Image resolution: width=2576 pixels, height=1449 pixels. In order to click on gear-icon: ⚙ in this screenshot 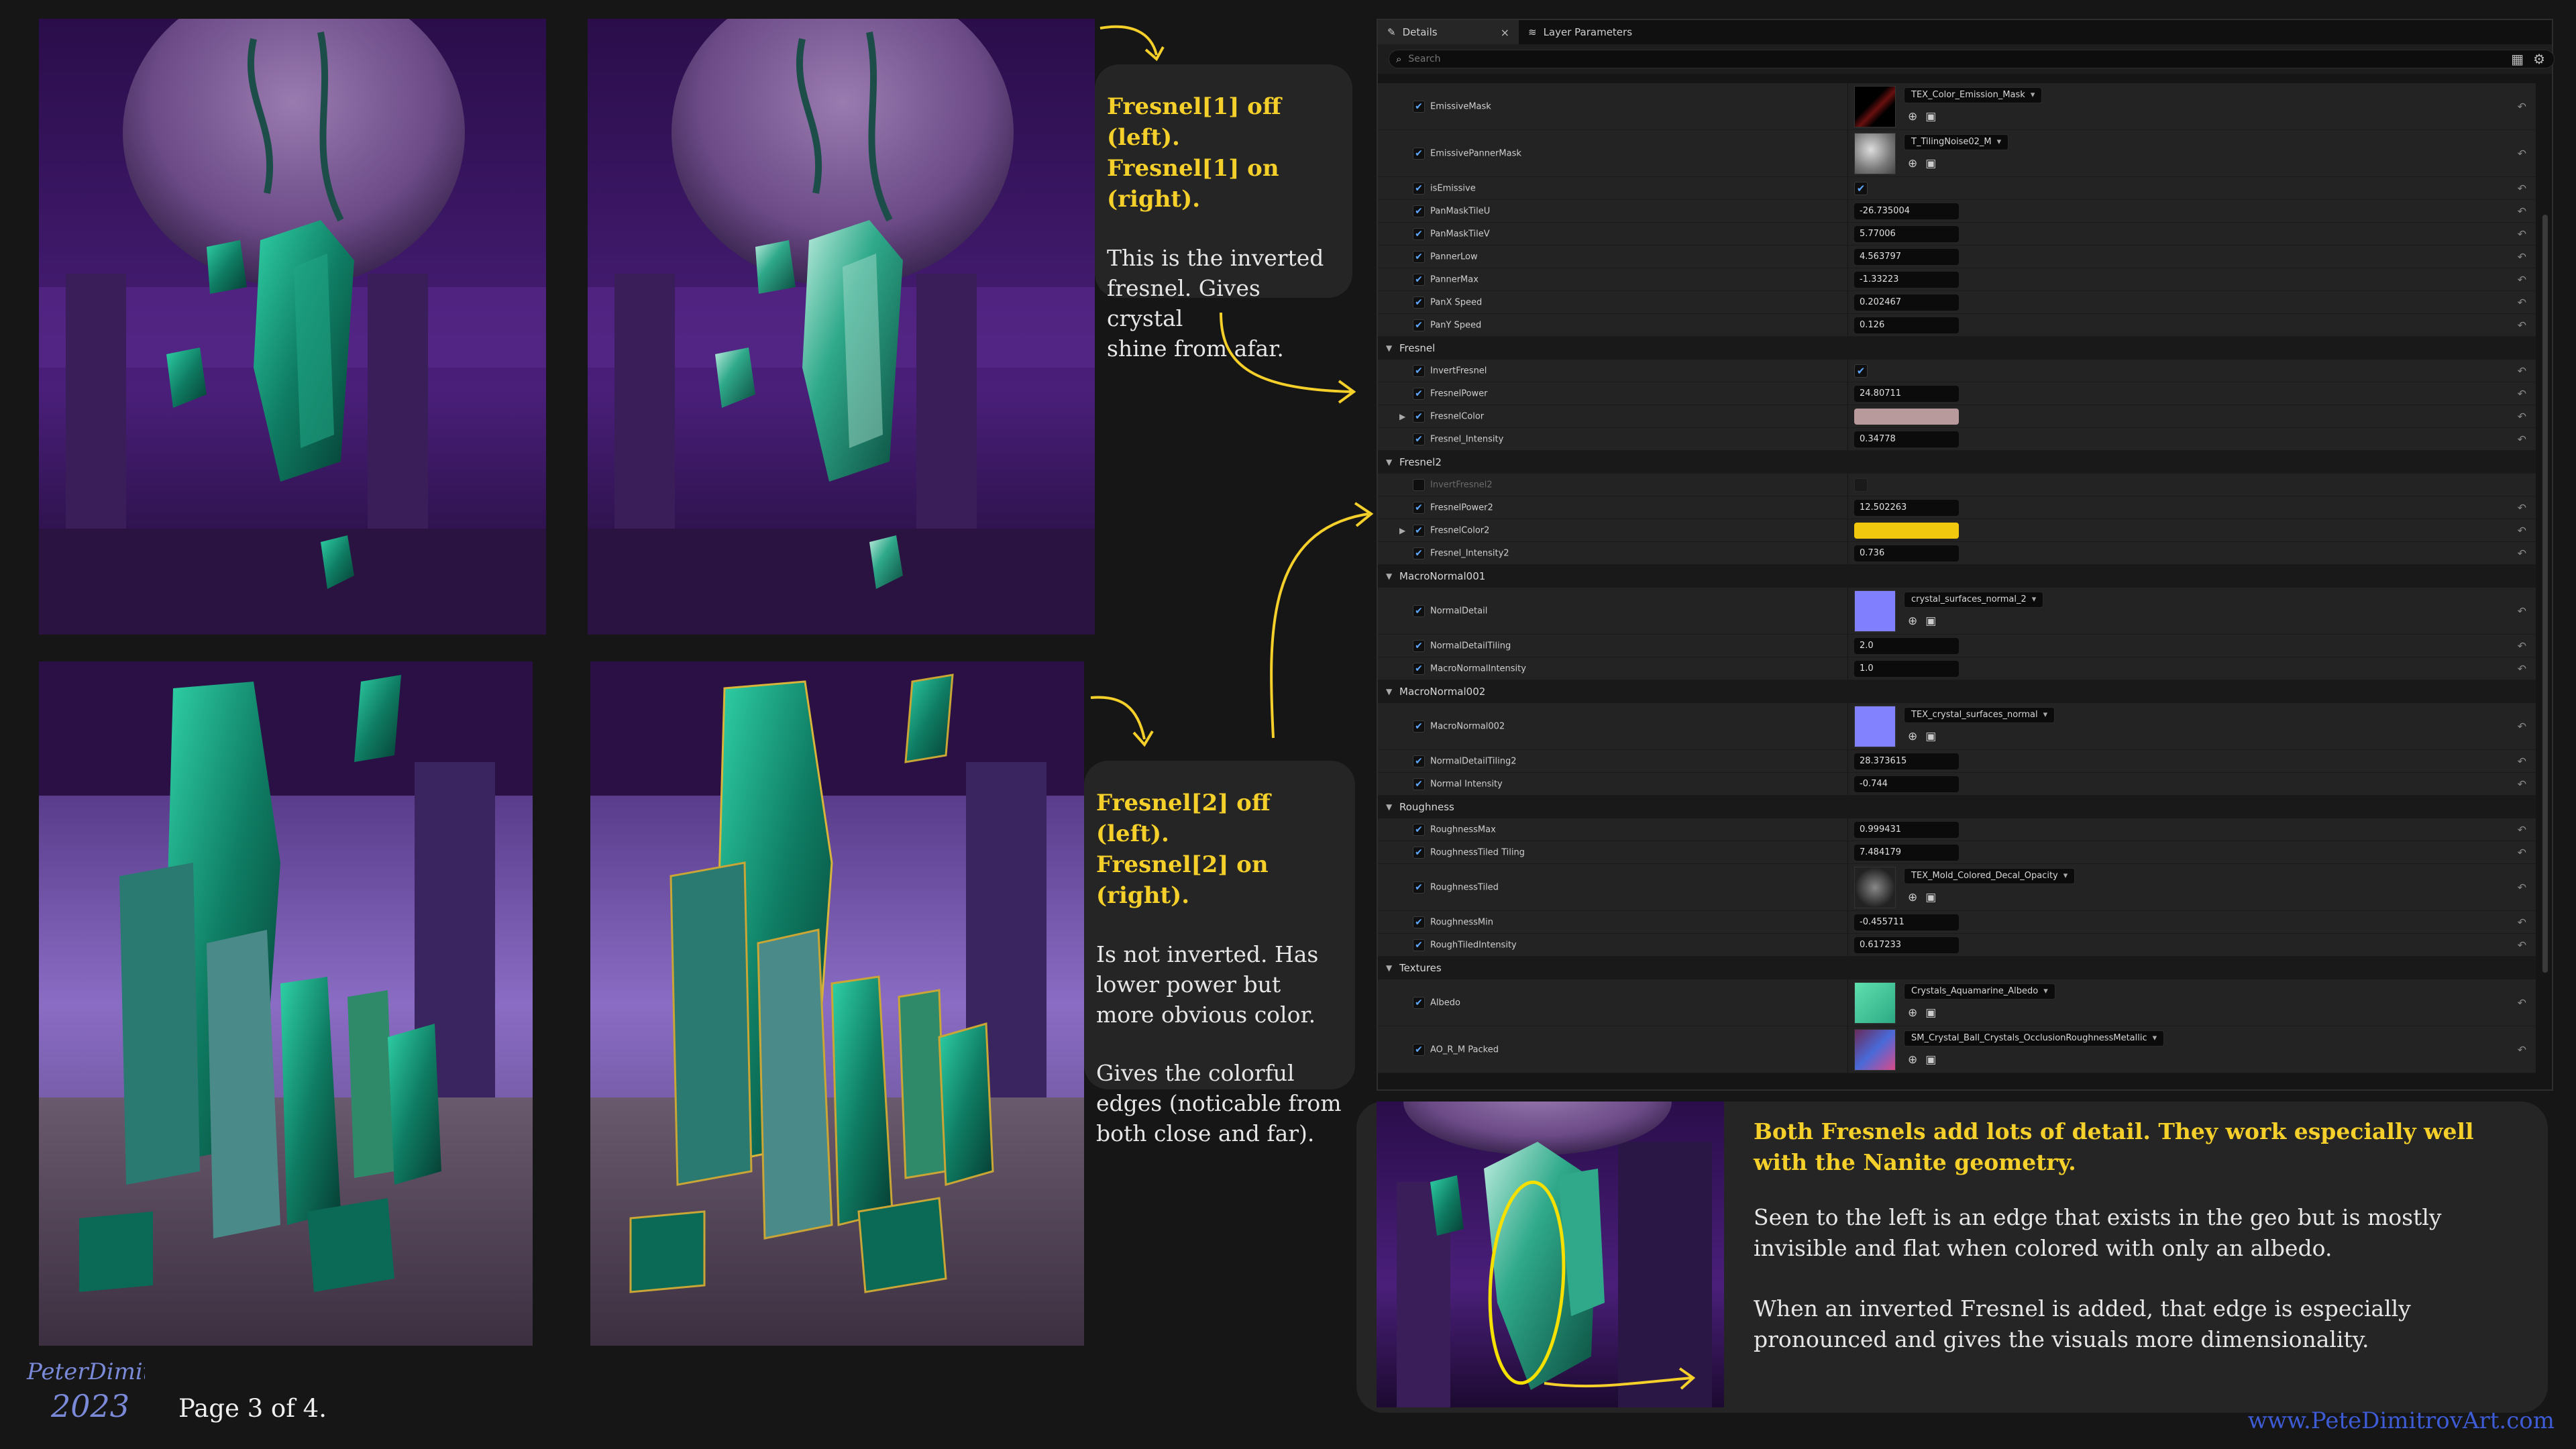, I will do `click(2539, 59)`.